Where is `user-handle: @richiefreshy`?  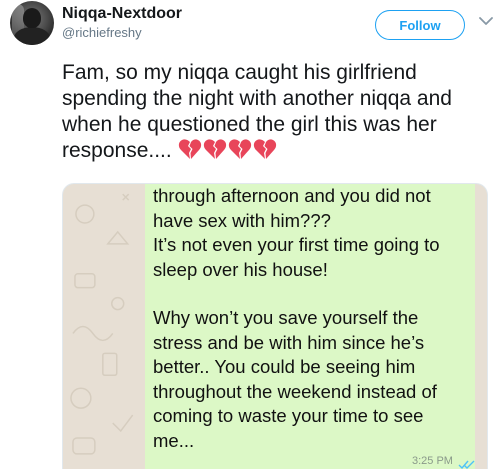
user-handle: @richiefreshy is located at coordinates (102, 32).